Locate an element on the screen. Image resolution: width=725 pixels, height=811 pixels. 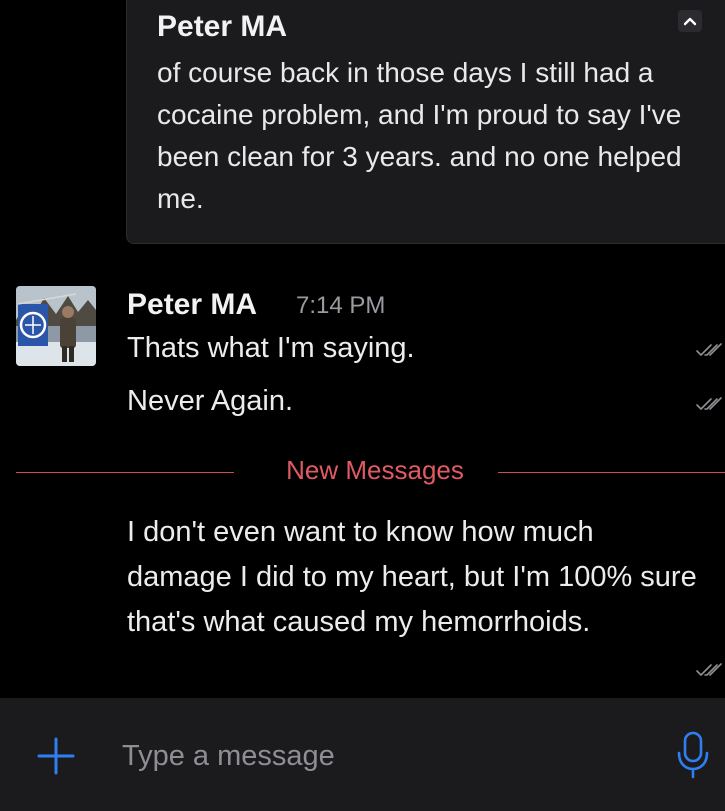
collapse-button is located at coordinates (690, 21).